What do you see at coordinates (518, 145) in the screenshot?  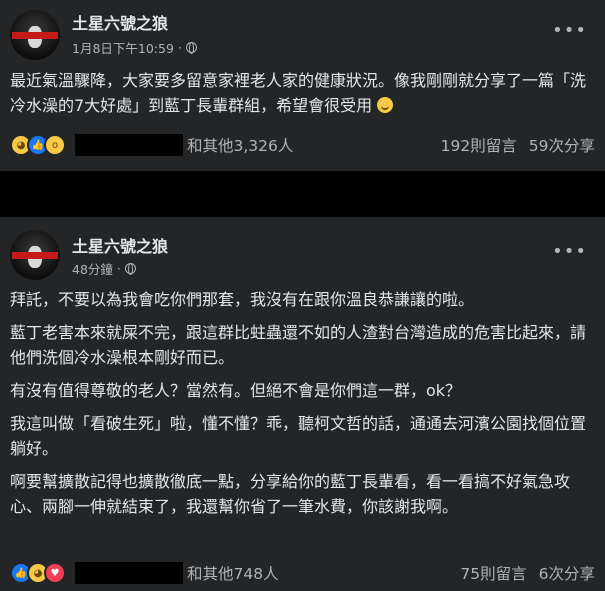 I see `post-stats: 192則留言 59次分享` at bounding box center [518, 145].